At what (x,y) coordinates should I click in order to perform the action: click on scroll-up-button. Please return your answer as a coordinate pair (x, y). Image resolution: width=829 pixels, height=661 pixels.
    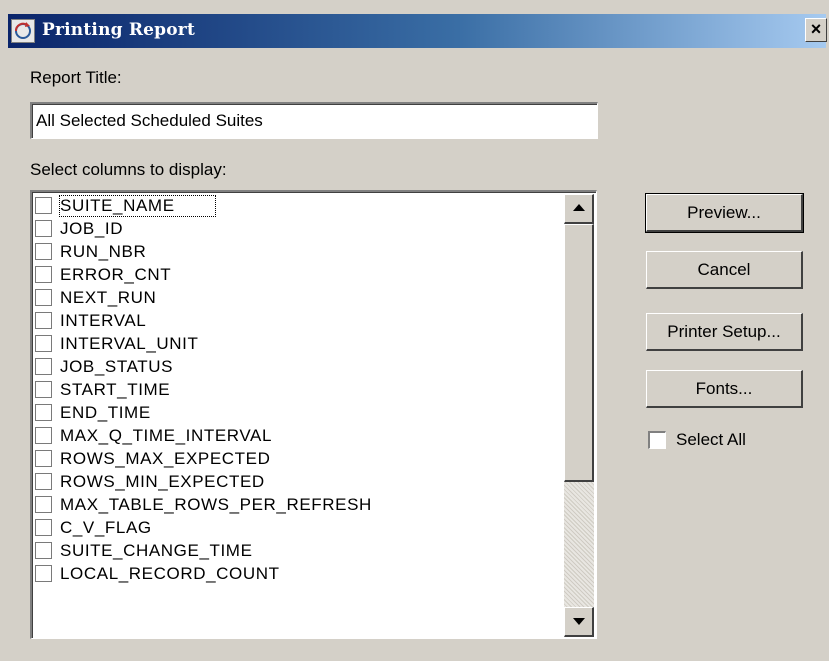
    Looking at the image, I should click on (579, 209).